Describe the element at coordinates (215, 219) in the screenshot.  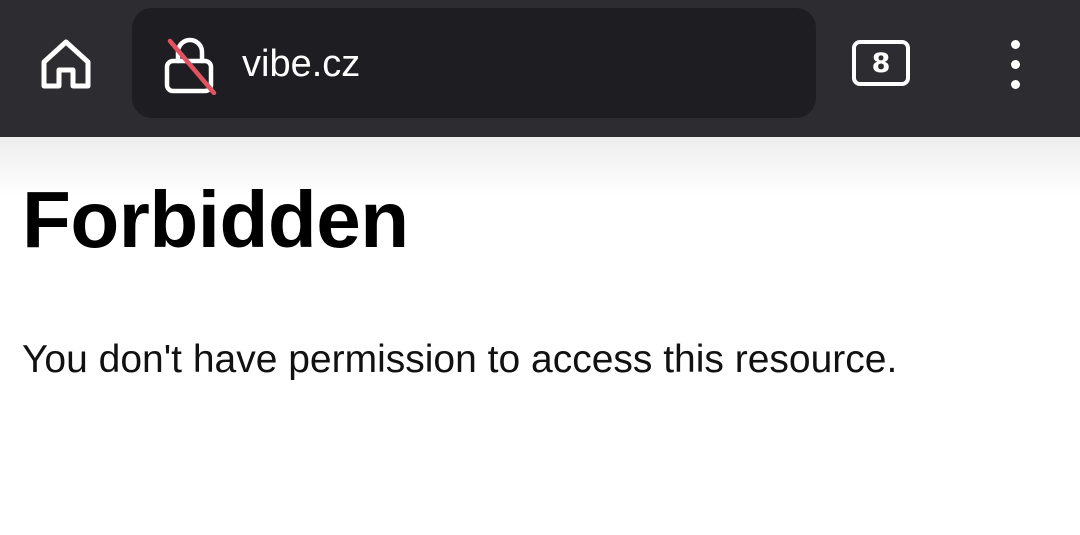
I see `page-title: Forbidden` at that location.